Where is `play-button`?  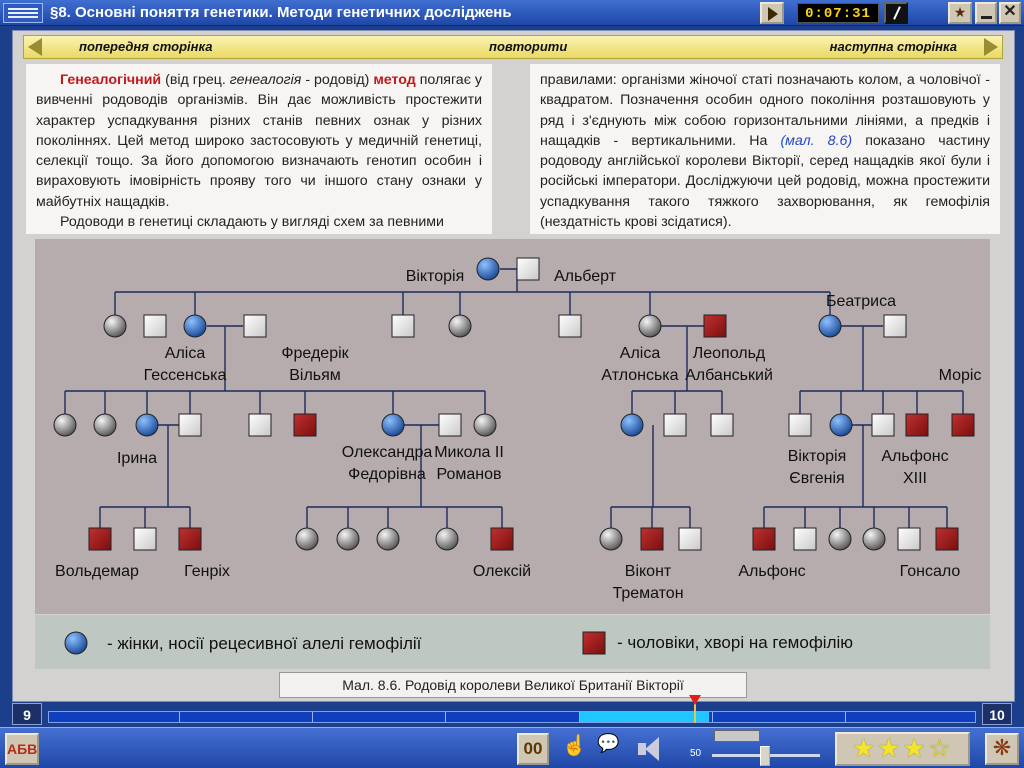
play-button is located at coordinates (772, 13).